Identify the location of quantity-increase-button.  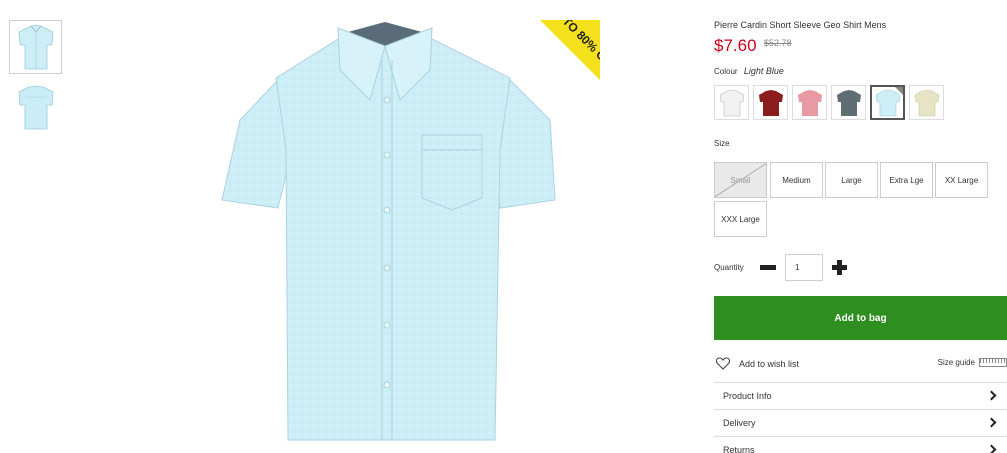
(839, 267).